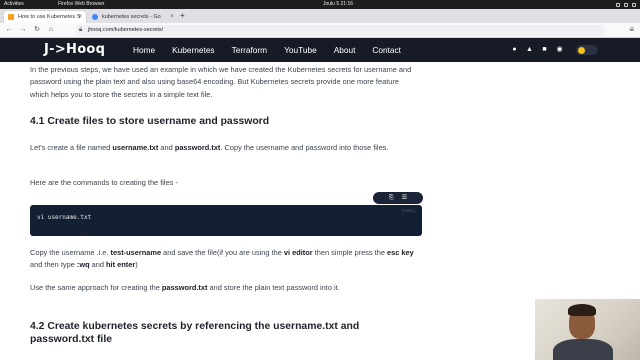 The height and width of the screenshot is (360, 640). What do you see at coordinates (398, 198) in the screenshot?
I see `code-toolbar: ⎘ ☰` at bounding box center [398, 198].